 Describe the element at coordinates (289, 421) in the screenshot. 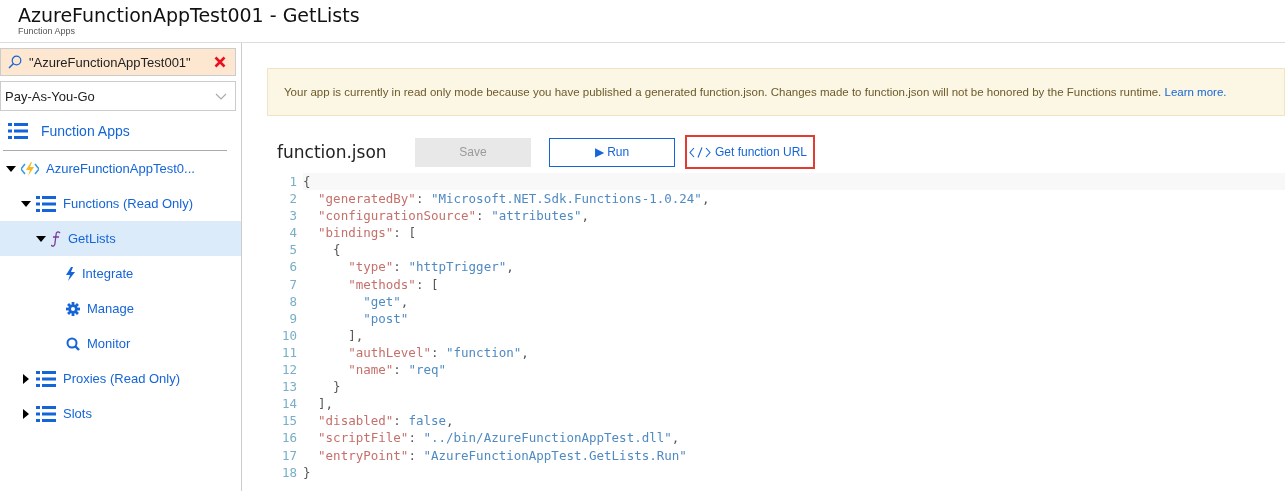

I see `line-number: 15` at that location.